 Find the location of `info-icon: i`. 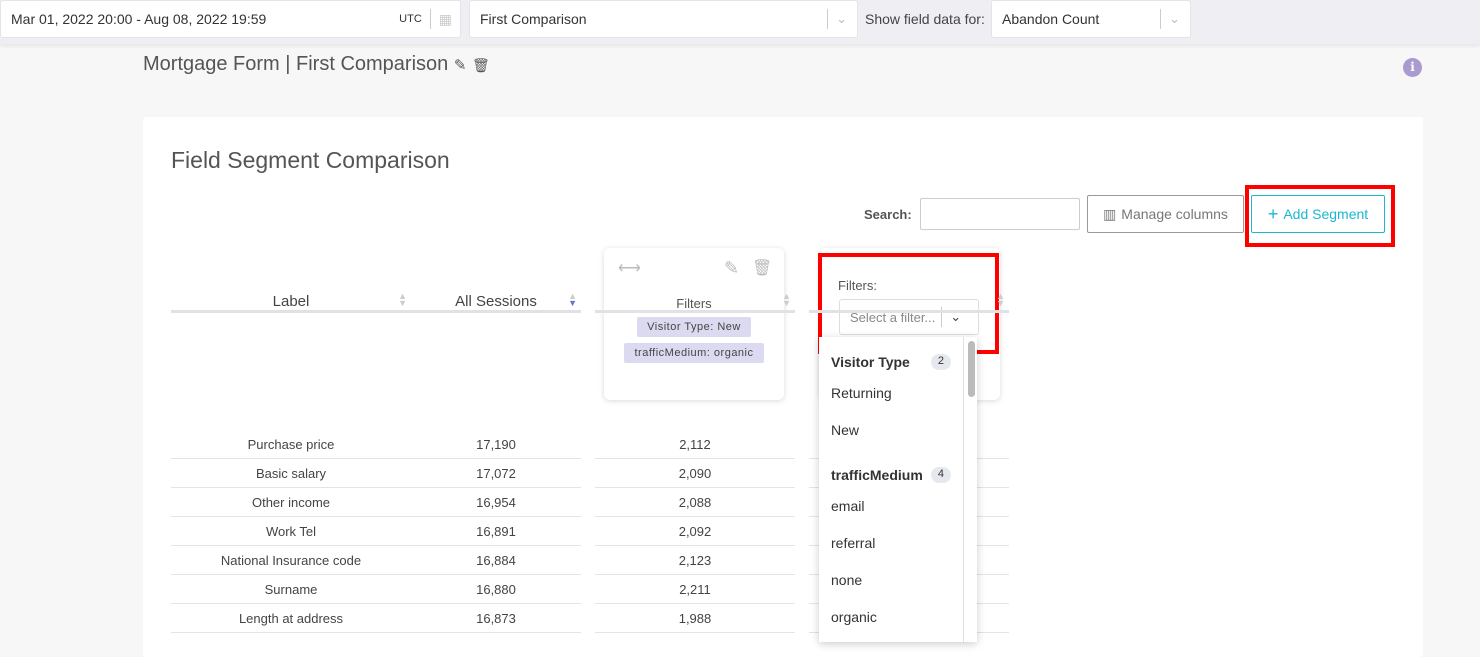

info-icon: i is located at coordinates (1412, 67).